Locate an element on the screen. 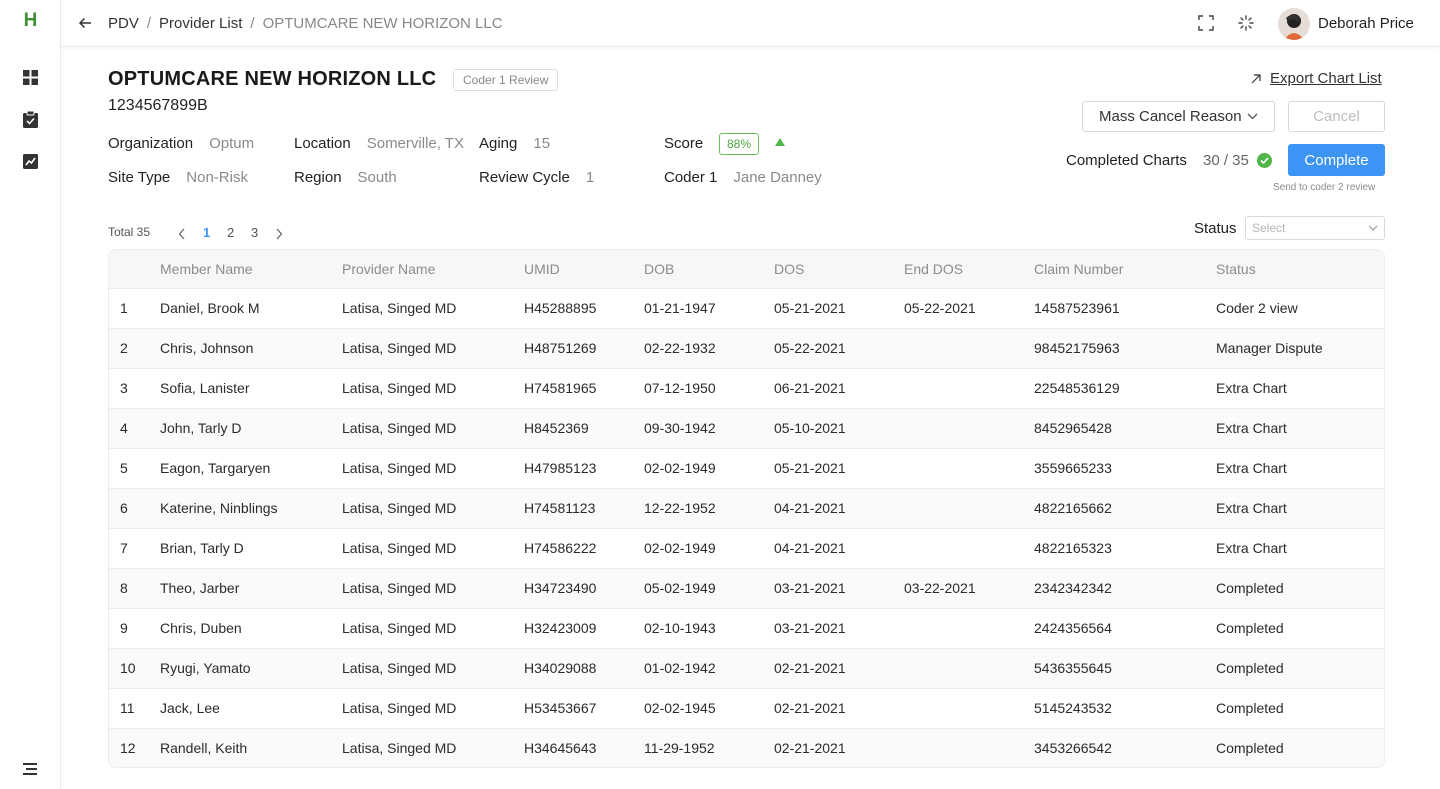 This screenshot has width=1440, height=789. breadcrumb-provider-list: Provider List is located at coordinates (200, 23).